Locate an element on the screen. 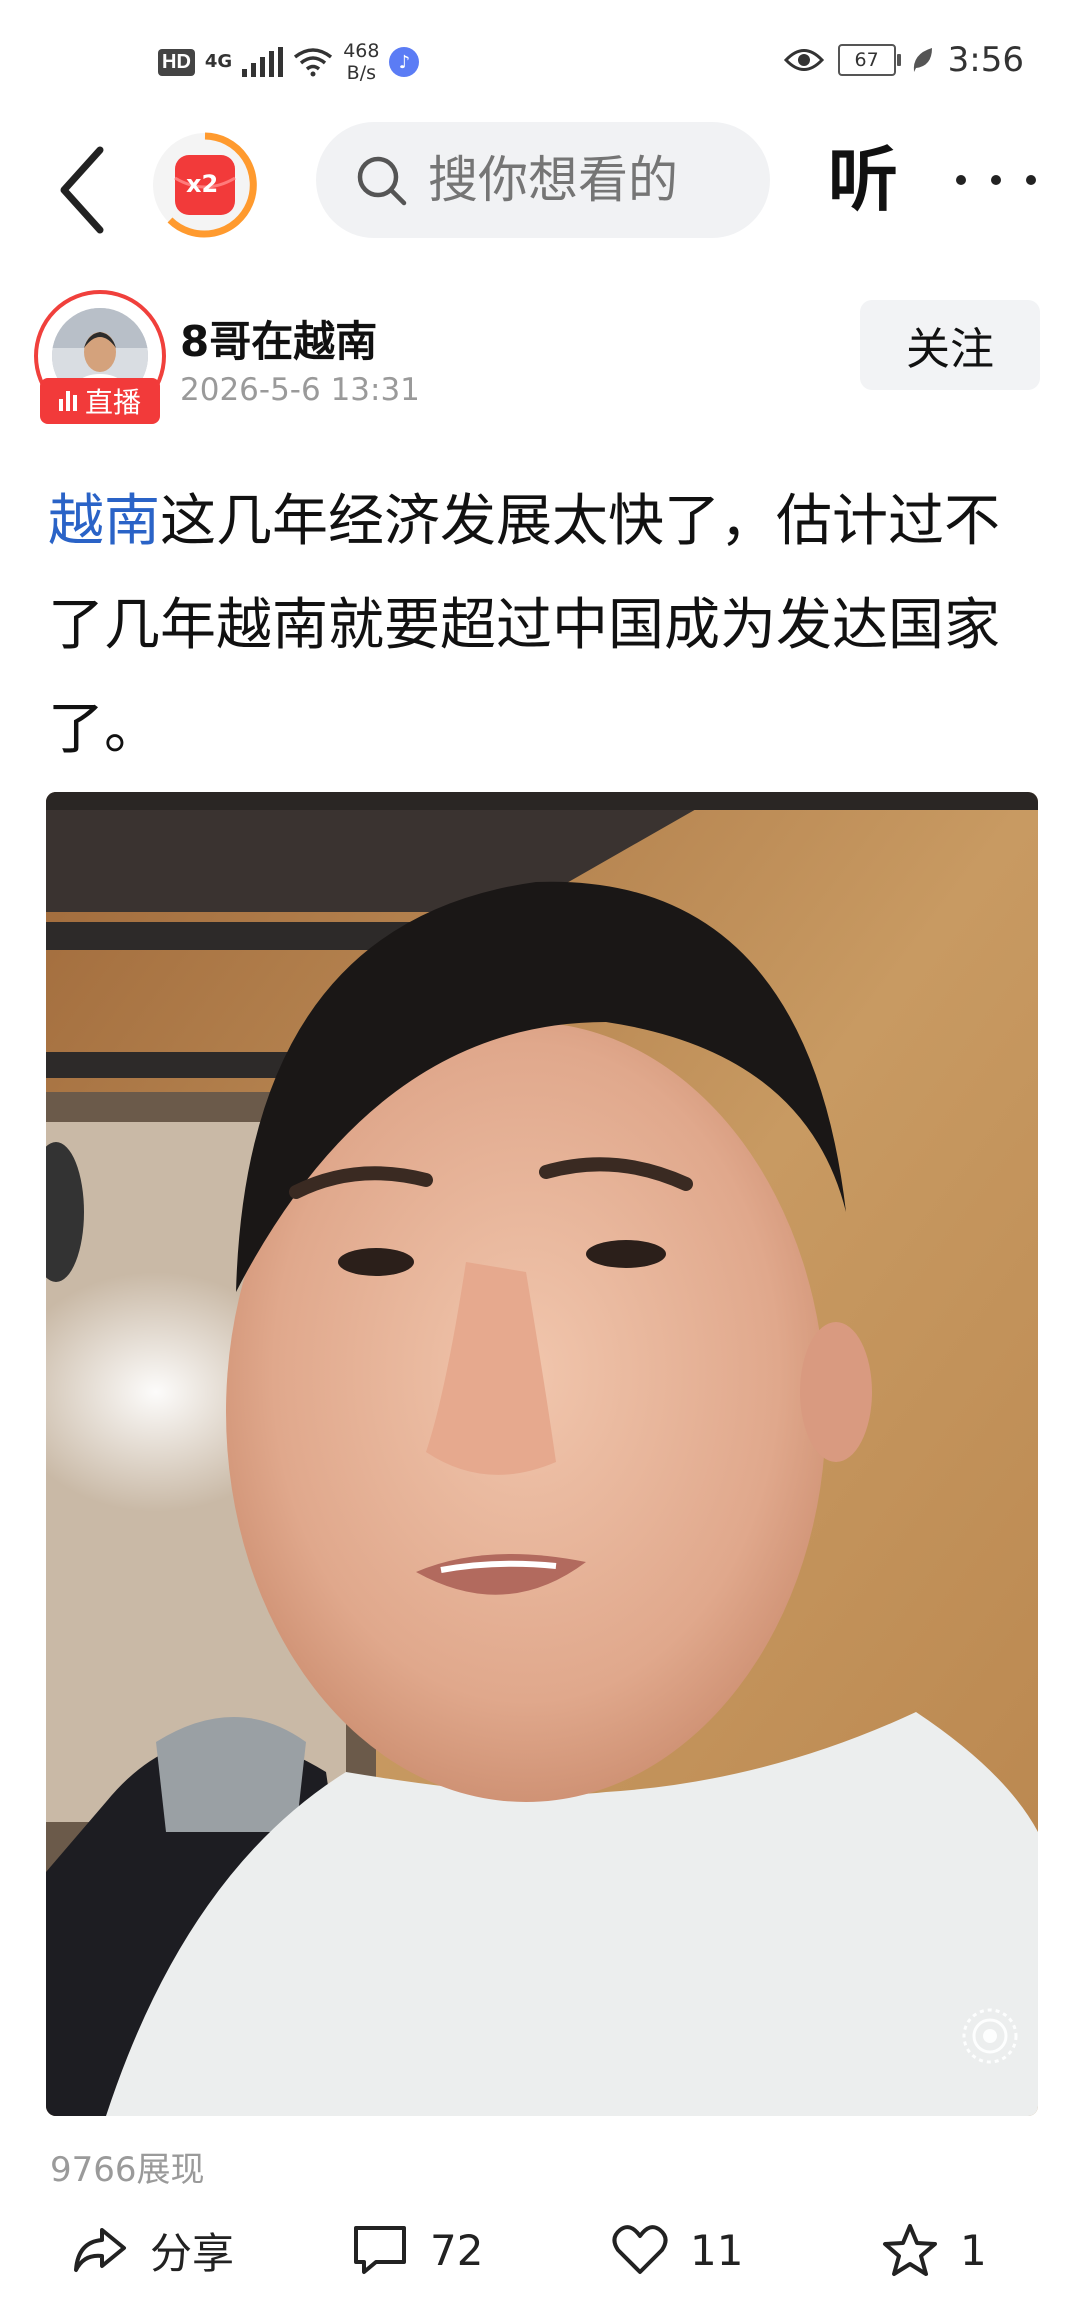  live-label: 直播 is located at coordinates (112, 402).